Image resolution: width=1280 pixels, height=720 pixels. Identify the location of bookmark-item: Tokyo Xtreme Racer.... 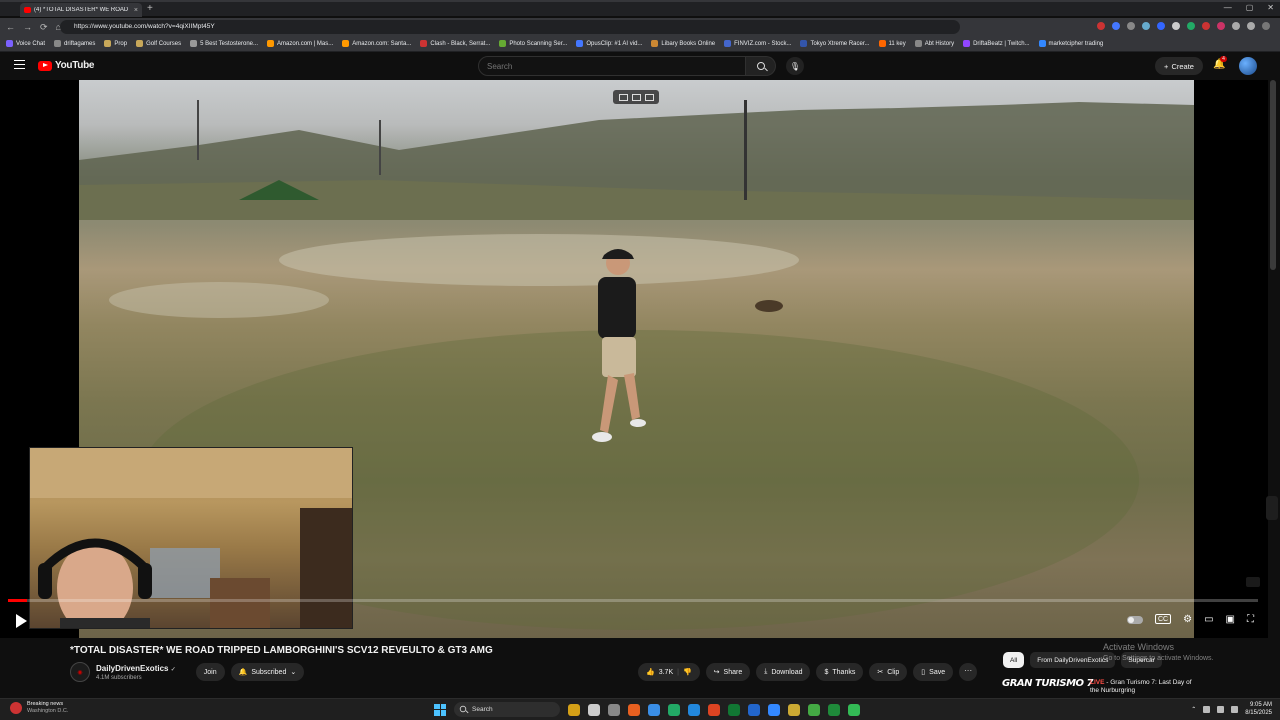
(835, 43).